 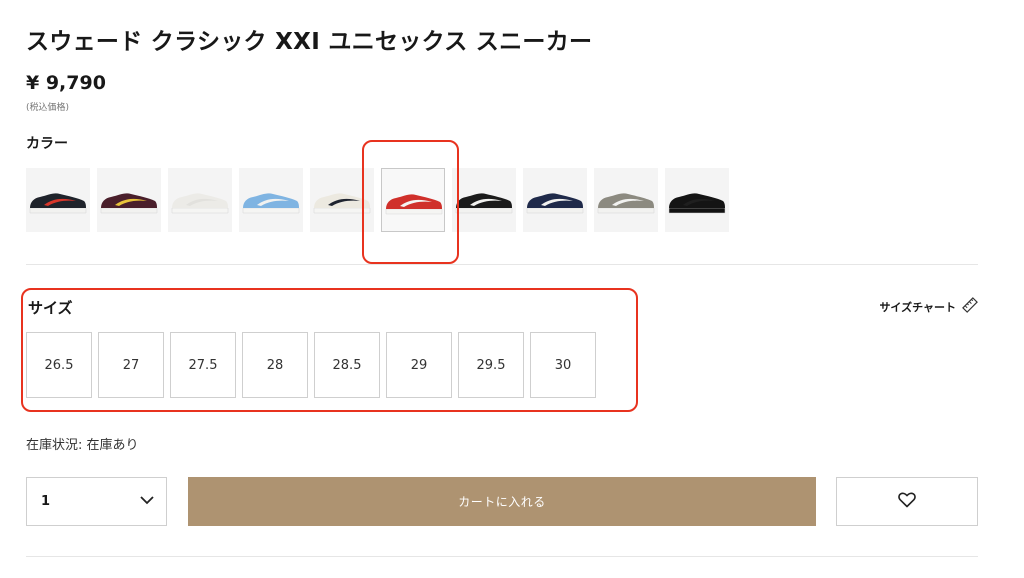 What do you see at coordinates (419, 365) in the screenshot?
I see `size-option: 29` at bounding box center [419, 365].